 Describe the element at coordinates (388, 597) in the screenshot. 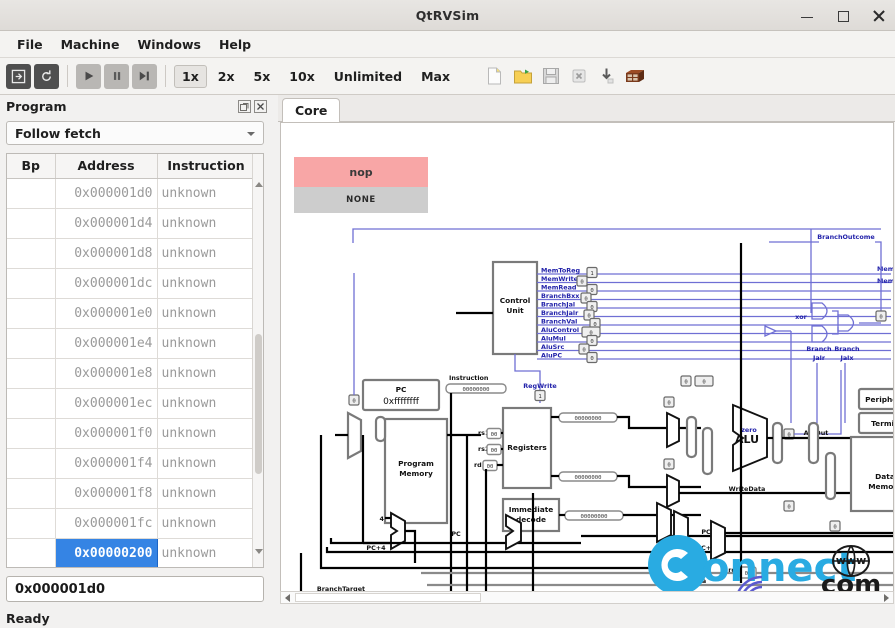

I see `hscroll-thumb` at that location.